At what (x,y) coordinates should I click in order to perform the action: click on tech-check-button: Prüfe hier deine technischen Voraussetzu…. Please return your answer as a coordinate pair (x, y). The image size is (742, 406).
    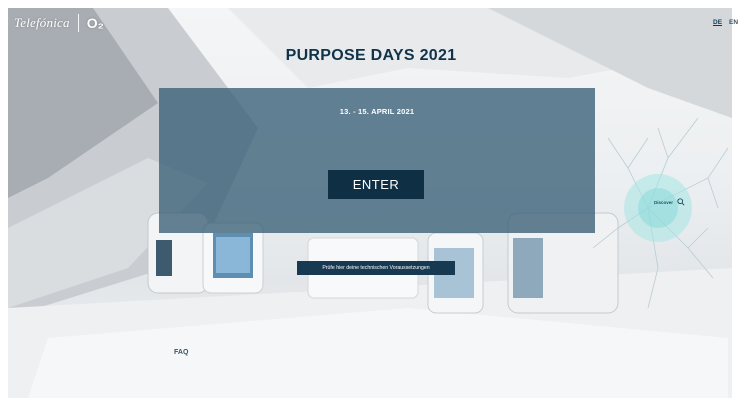
    Looking at the image, I should click on (376, 268).